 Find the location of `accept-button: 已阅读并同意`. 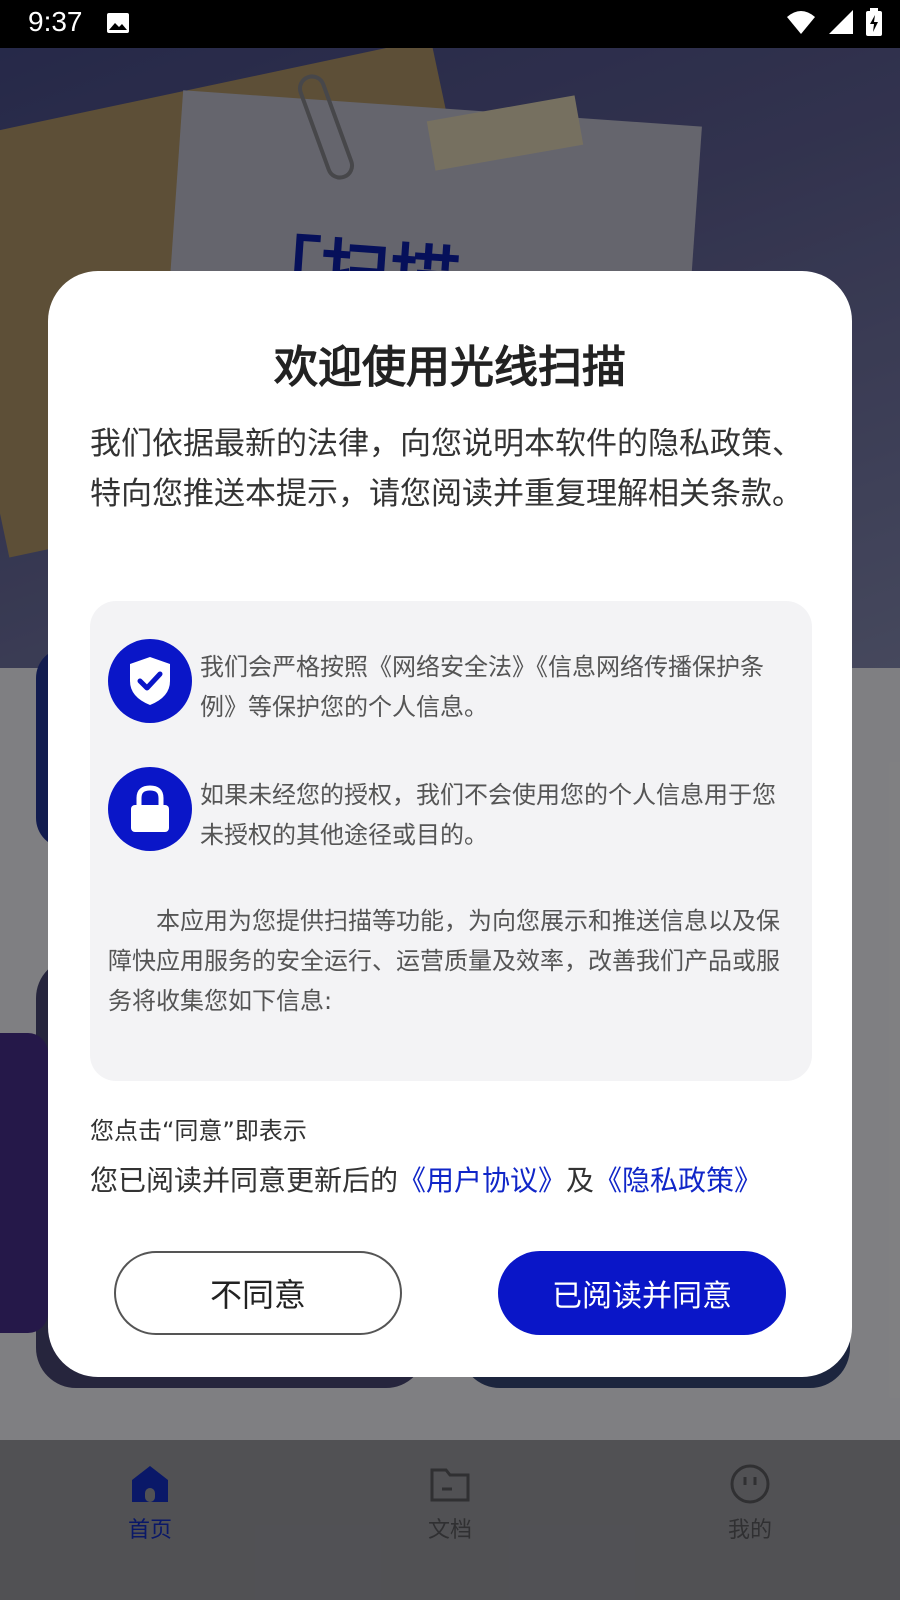

accept-button: 已阅读并同意 is located at coordinates (642, 1293).